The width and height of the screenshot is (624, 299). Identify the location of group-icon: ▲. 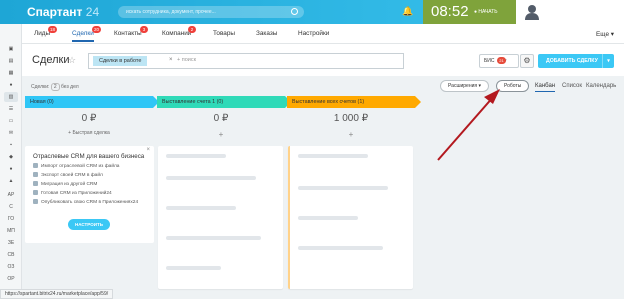
(11, 181).